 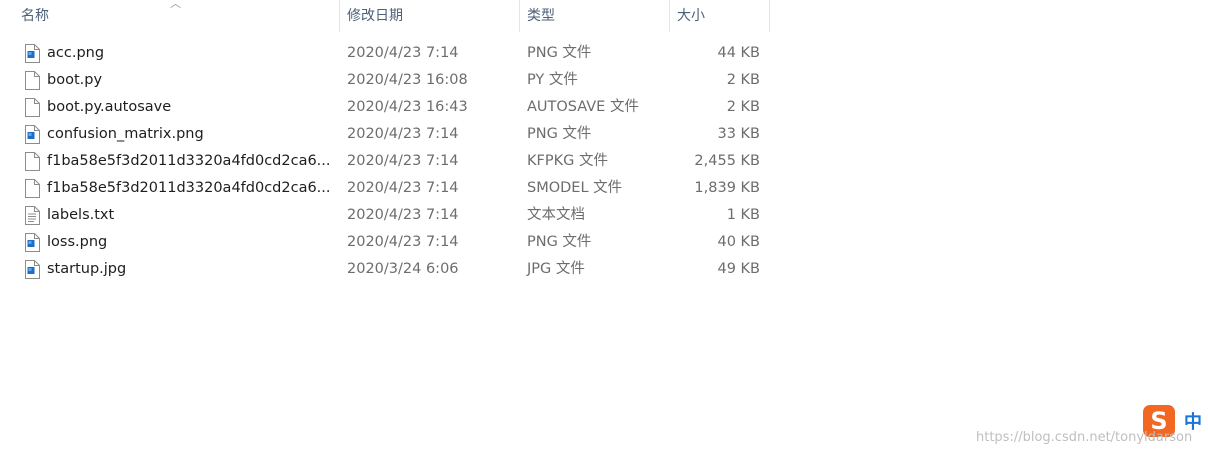 What do you see at coordinates (77, 242) in the screenshot?
I see `file-name: loss.png` at bounding box center [77, 242].